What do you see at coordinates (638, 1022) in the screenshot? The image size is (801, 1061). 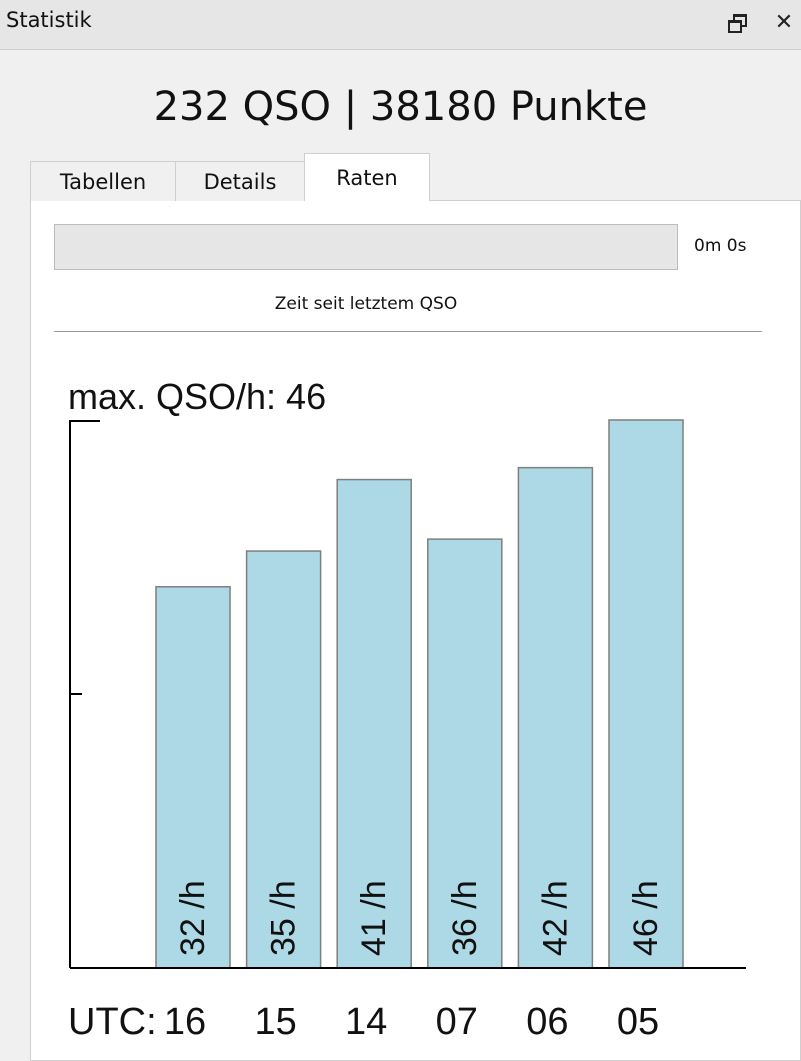 I see `x-tick-label: 05` at bounding box center [638, 1022].